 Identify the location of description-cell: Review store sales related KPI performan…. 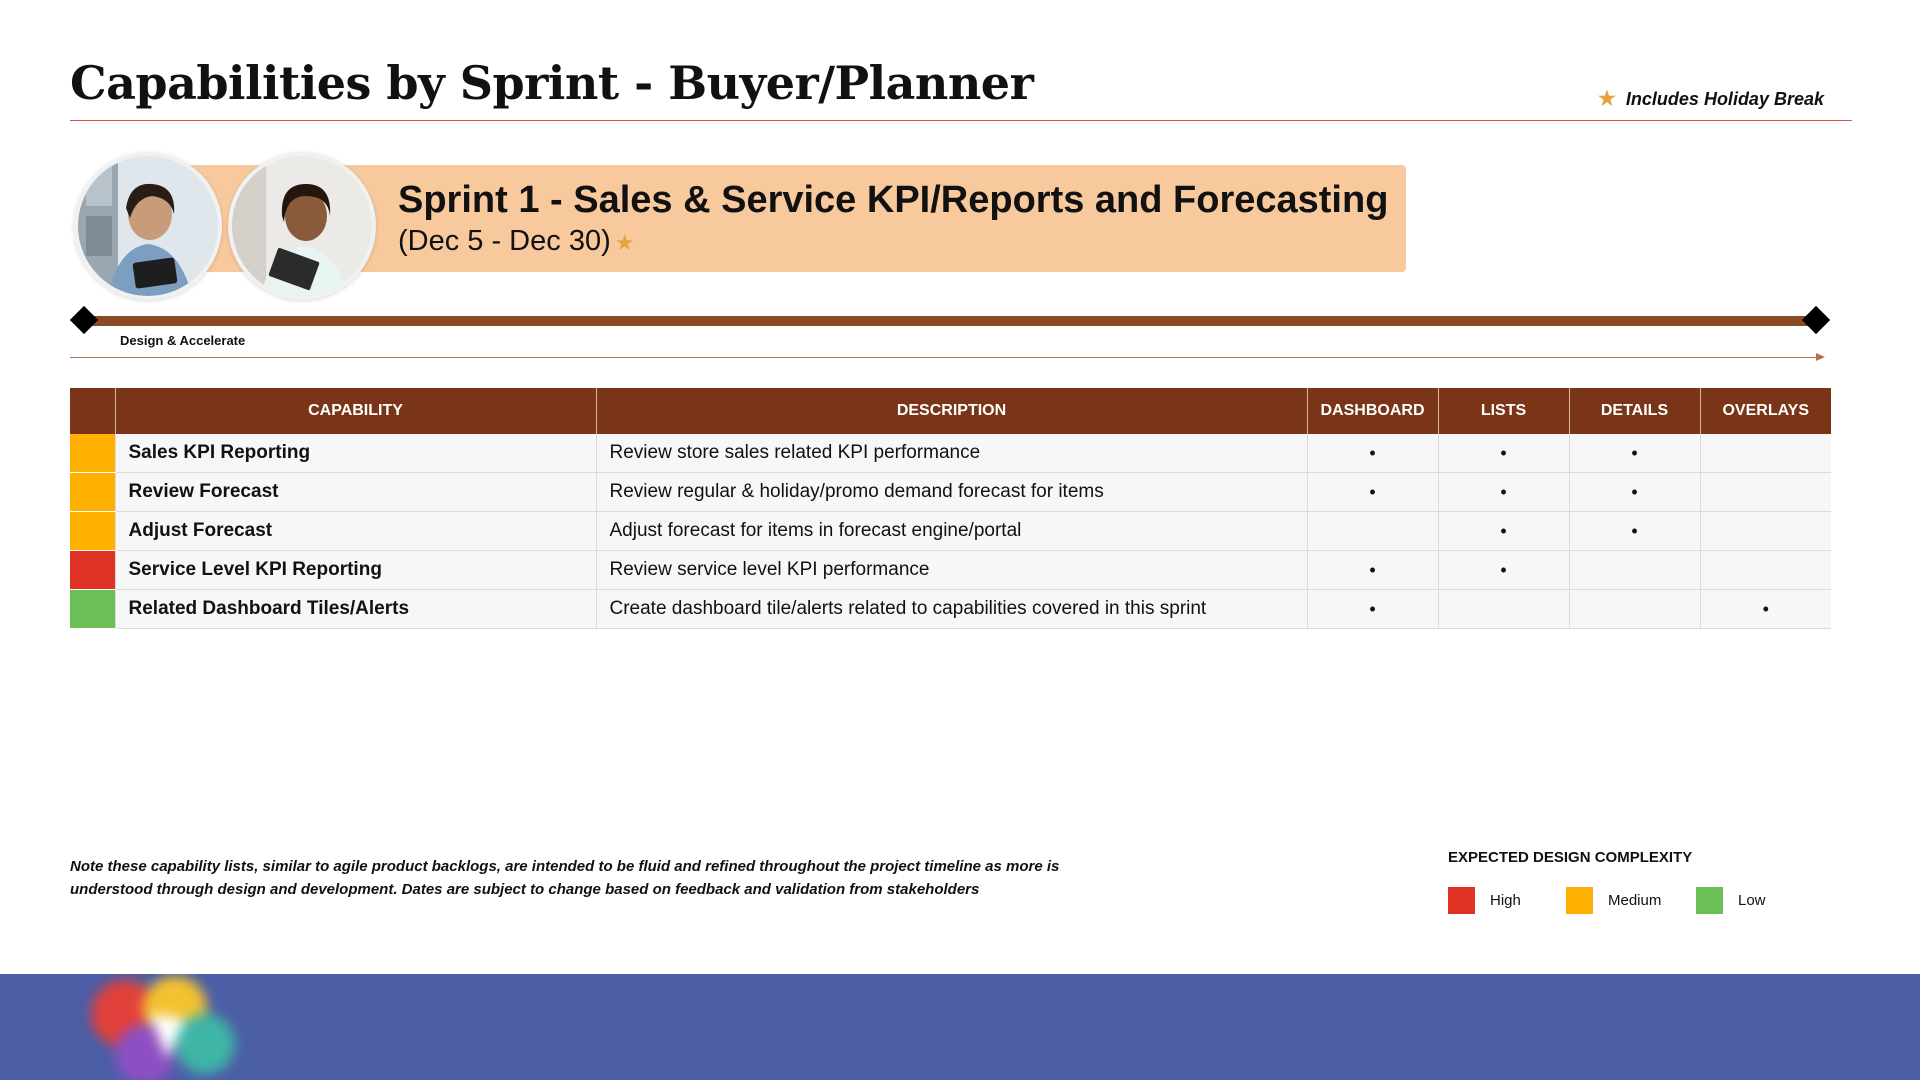
(952, 453).